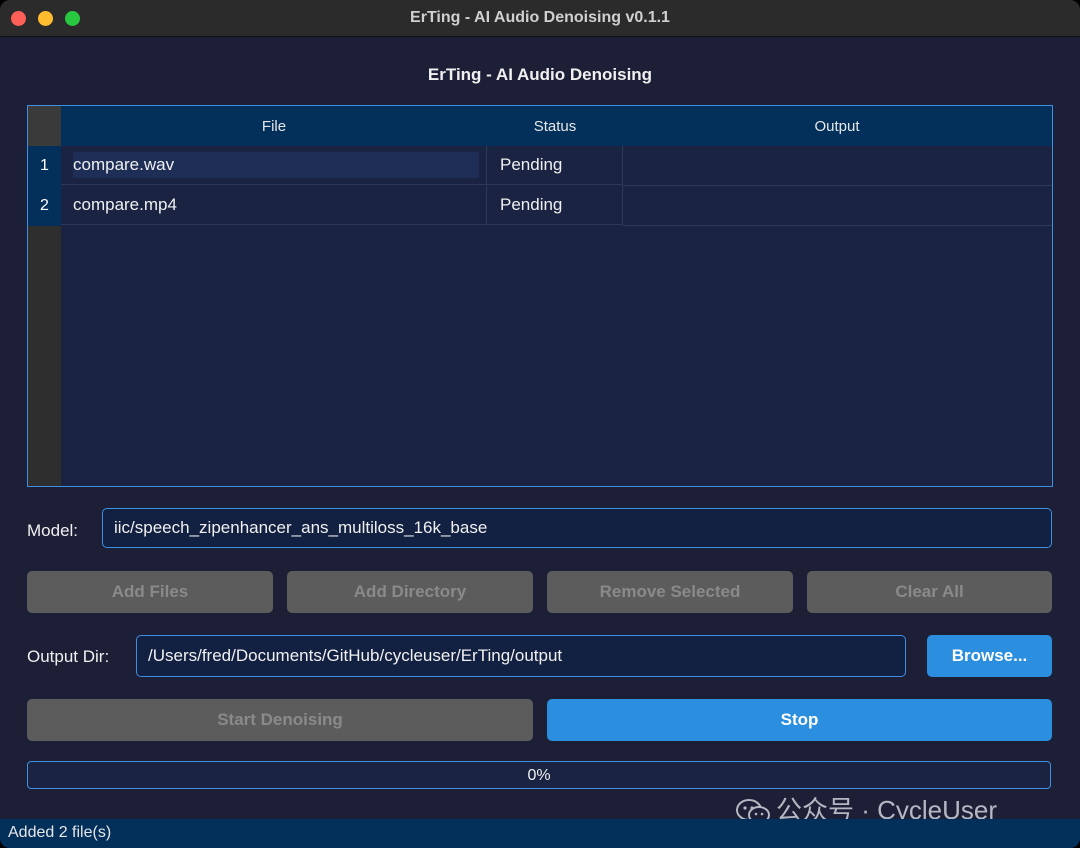 This screenshot has height=848, width=1080. Describe the element at coordinates (929, 592) in the screenshot. I see `clear-all-button: Clear All` at that location.